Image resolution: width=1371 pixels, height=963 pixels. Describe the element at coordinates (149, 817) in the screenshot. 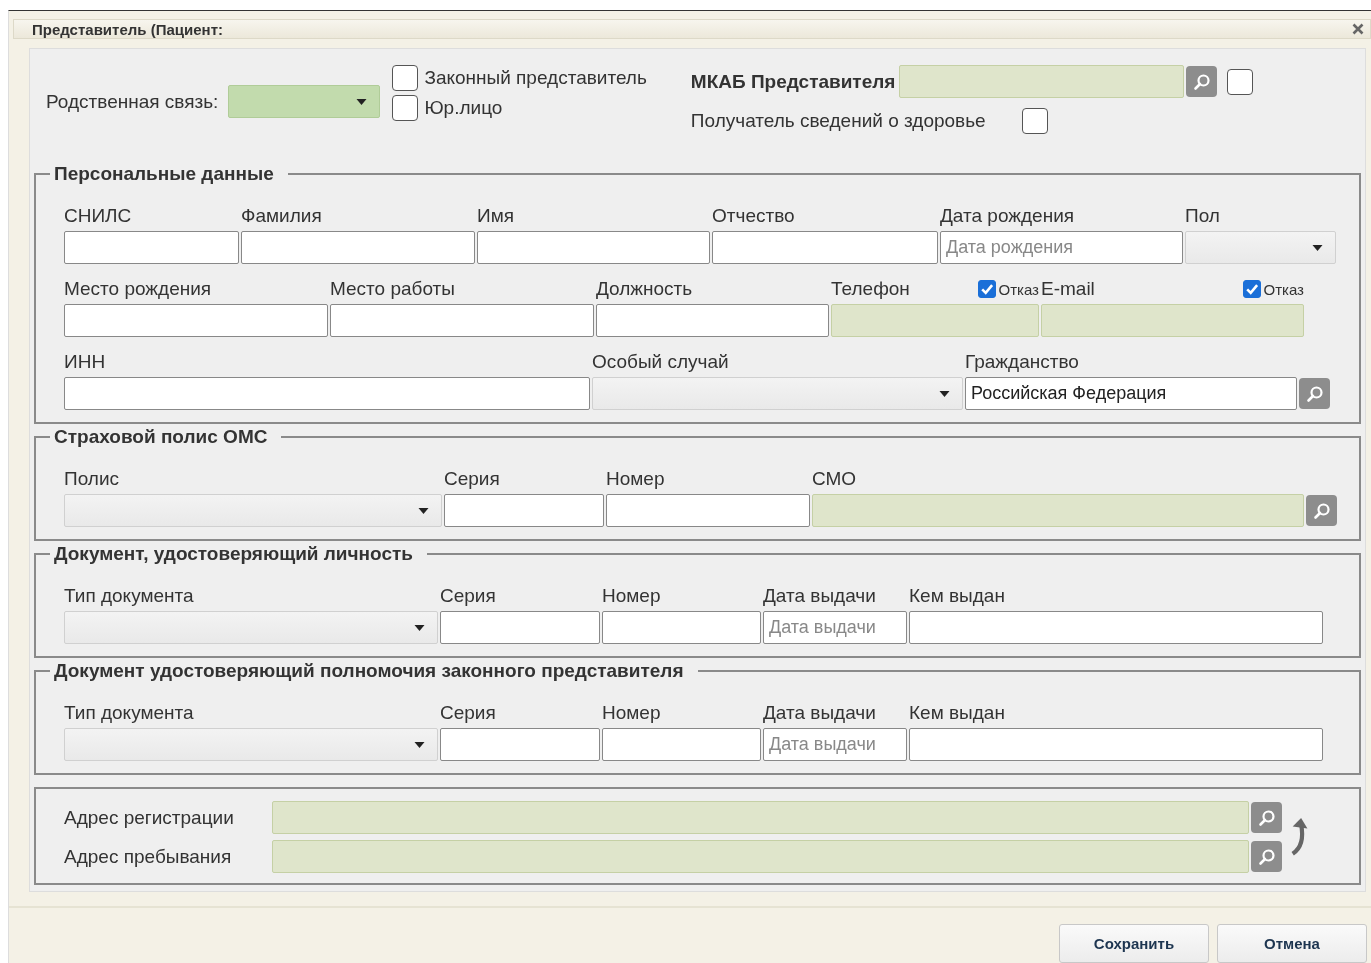

I see `field-label: Адрес регистрации` at that location.